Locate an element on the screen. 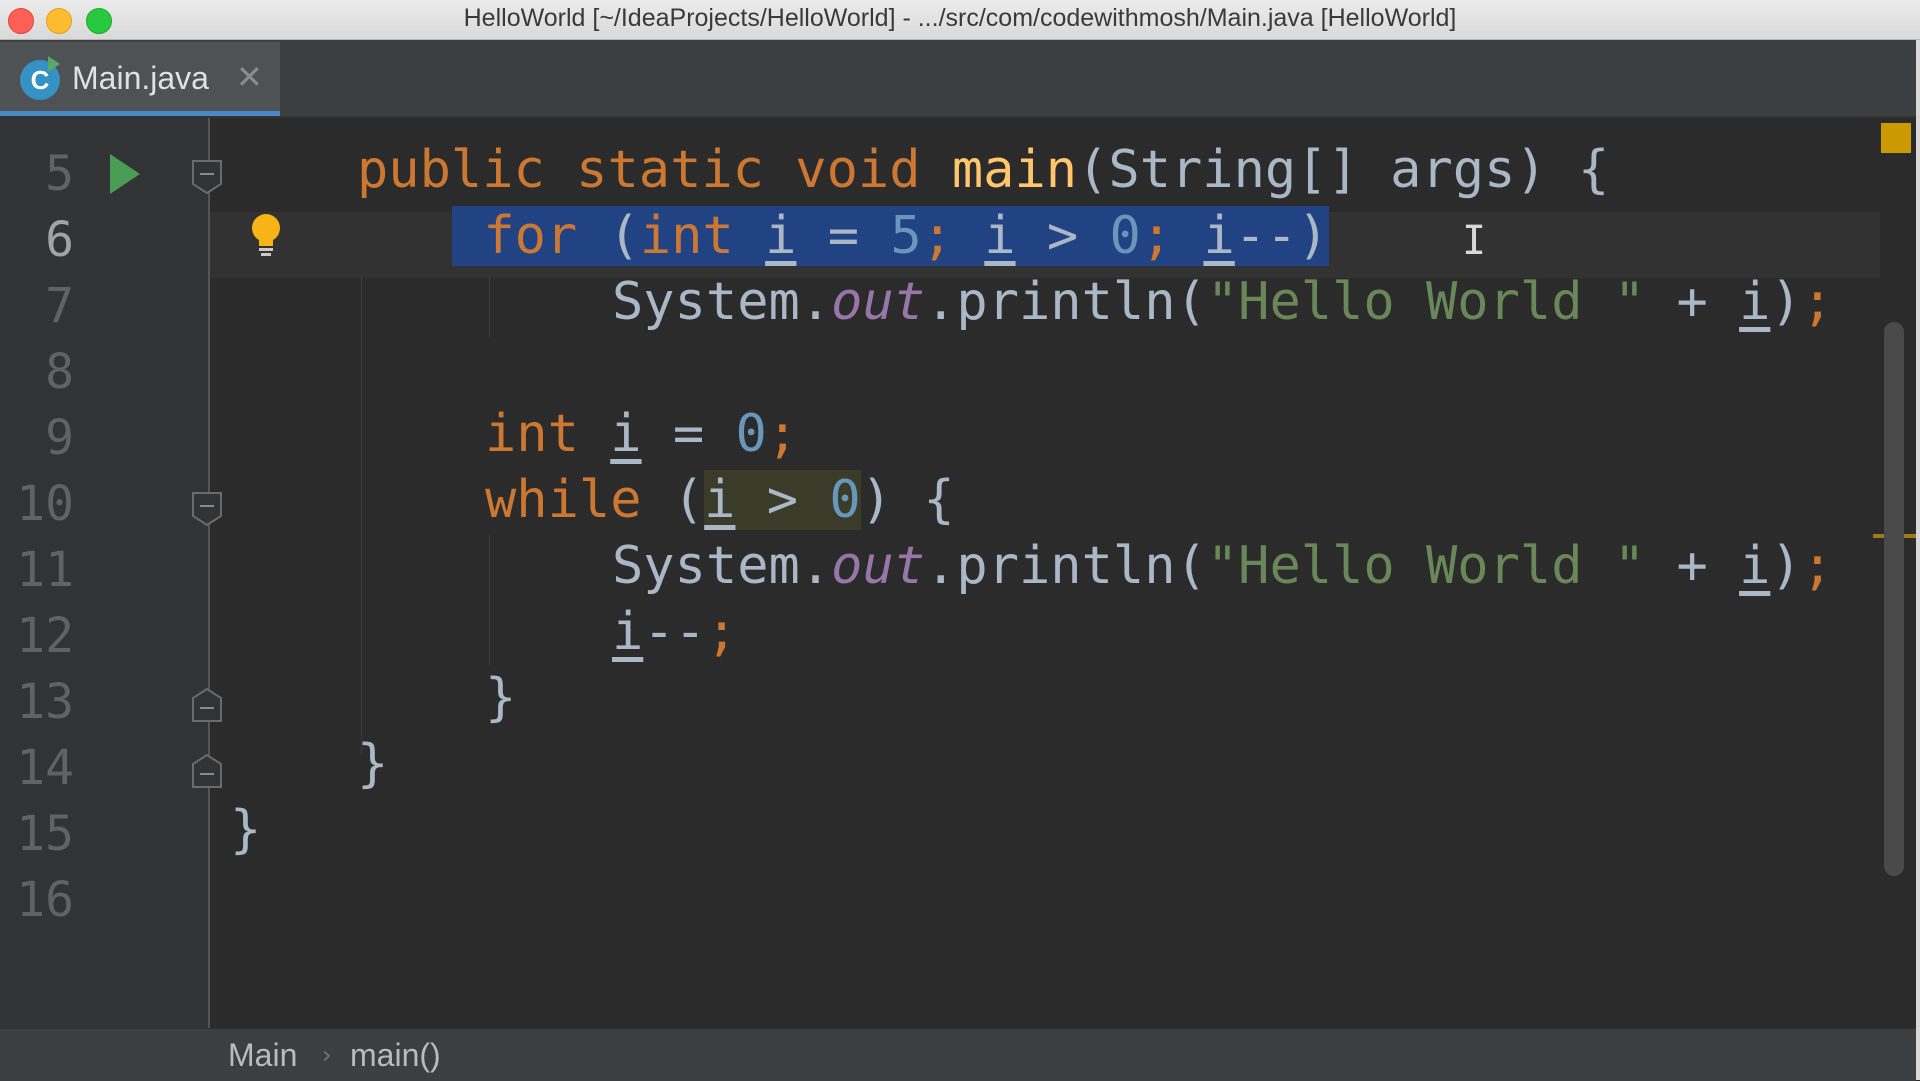 This screenshot has width=1920, height=1081. inspection-status-icon is located at coordinates (1896, 138).